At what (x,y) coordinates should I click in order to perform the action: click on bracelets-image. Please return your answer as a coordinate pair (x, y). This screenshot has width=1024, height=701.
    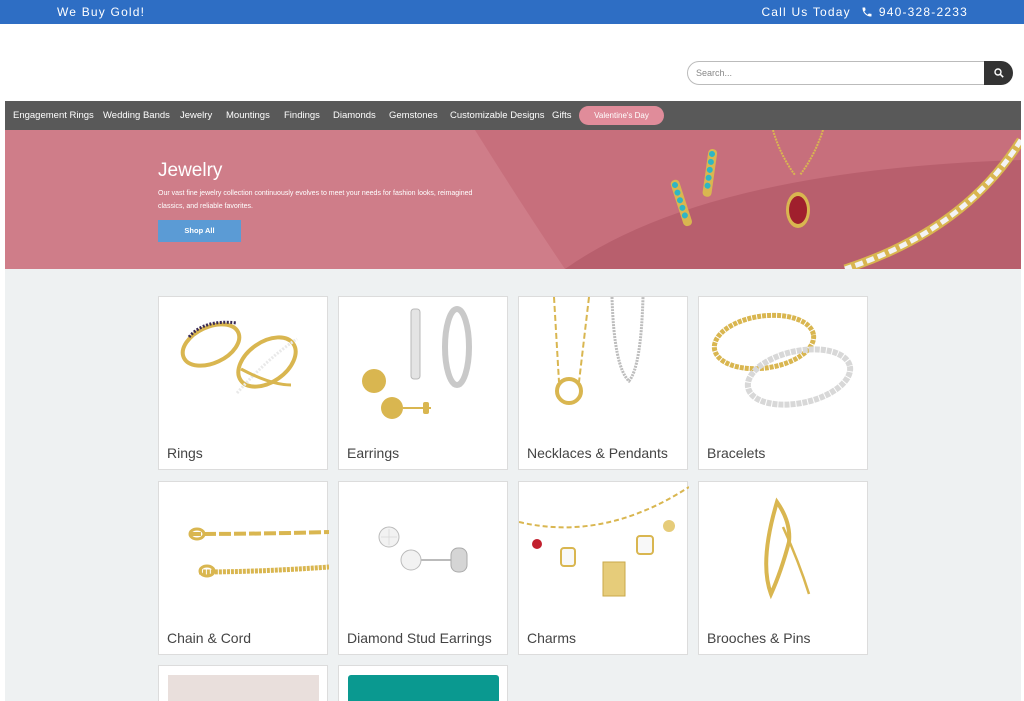
    Looking at the image, I should click on (782, 360).